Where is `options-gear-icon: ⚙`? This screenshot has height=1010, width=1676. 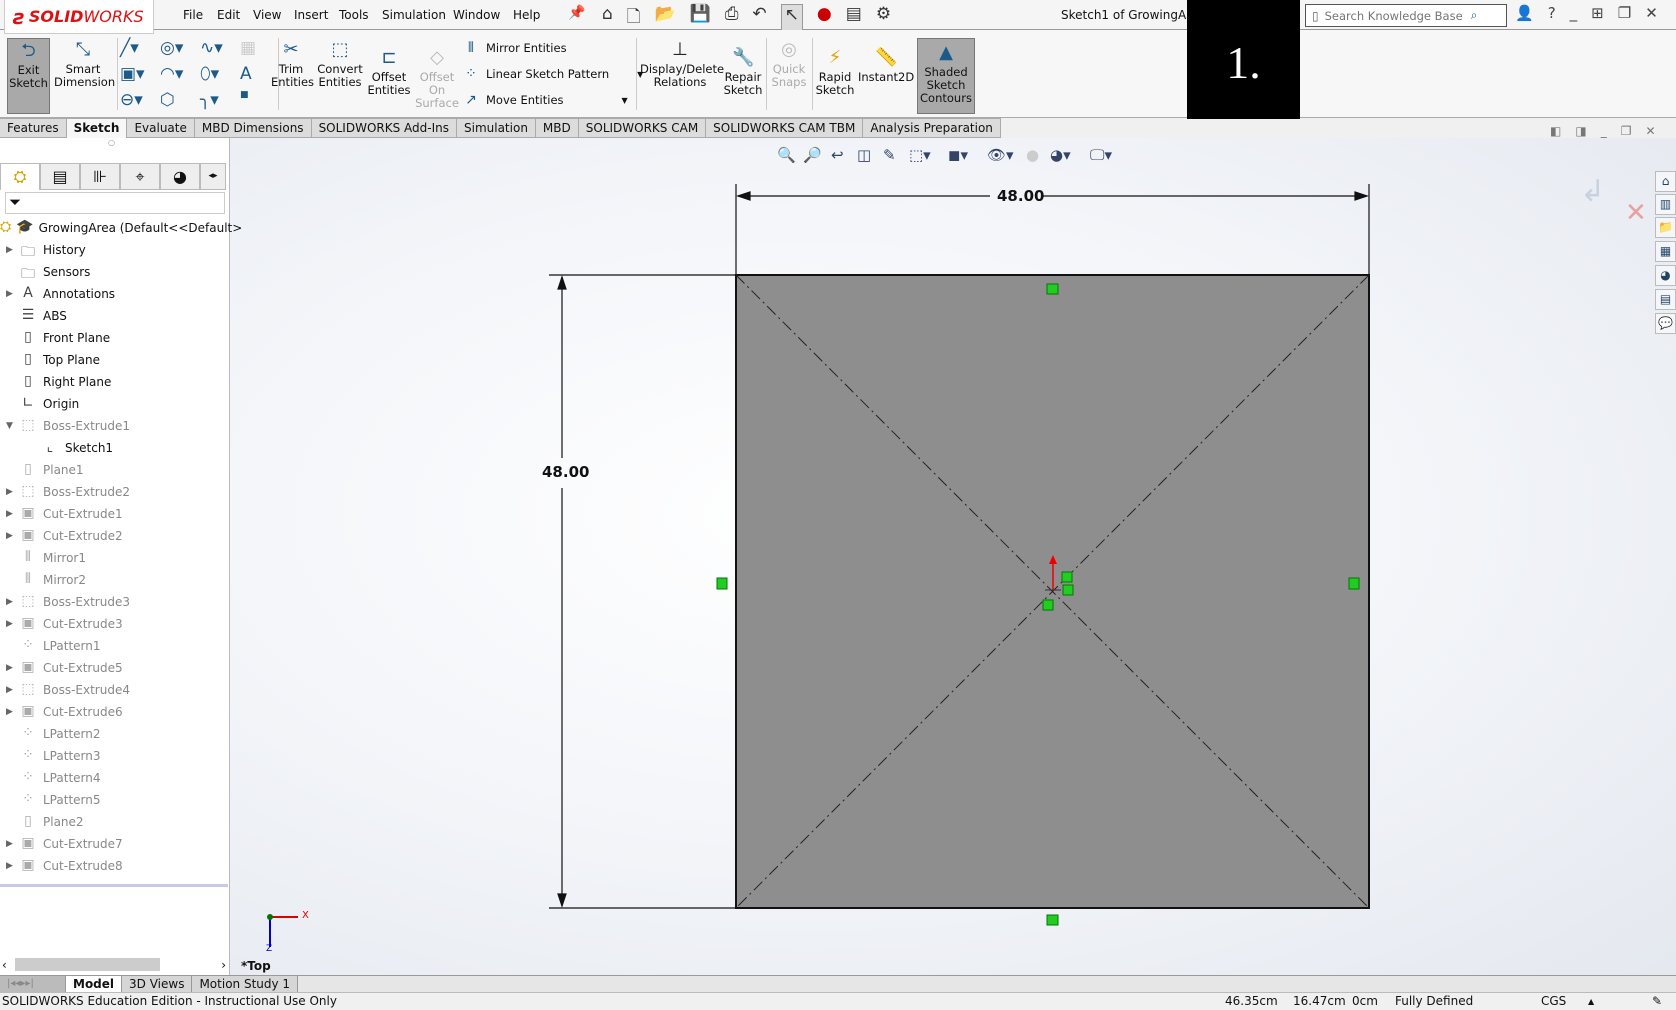
options-gear-icon: ⚙ is located at coordinates (883, 18).